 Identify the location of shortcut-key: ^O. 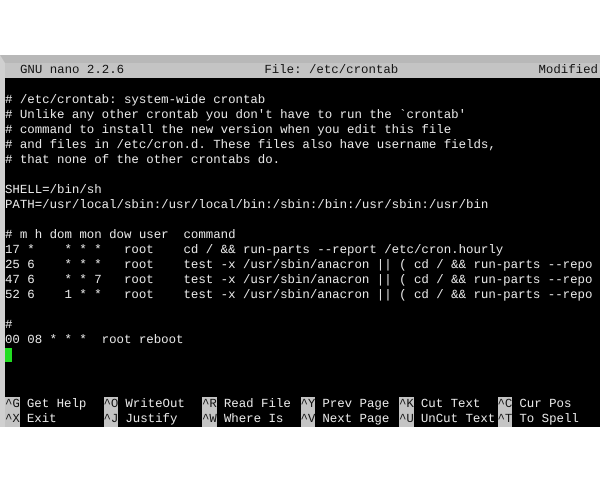
(111, 404).